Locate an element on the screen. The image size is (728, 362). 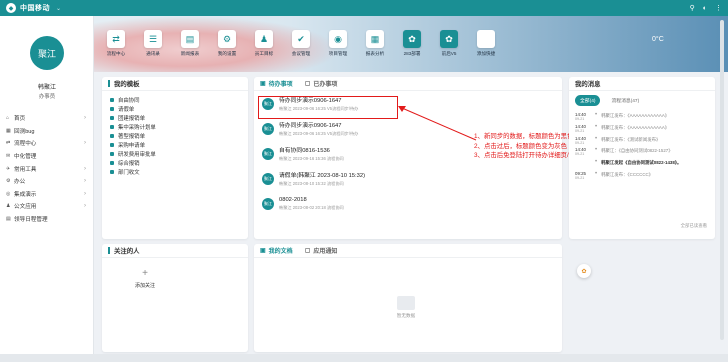
user-icon: ◐ is located at coordinates (705, 8).